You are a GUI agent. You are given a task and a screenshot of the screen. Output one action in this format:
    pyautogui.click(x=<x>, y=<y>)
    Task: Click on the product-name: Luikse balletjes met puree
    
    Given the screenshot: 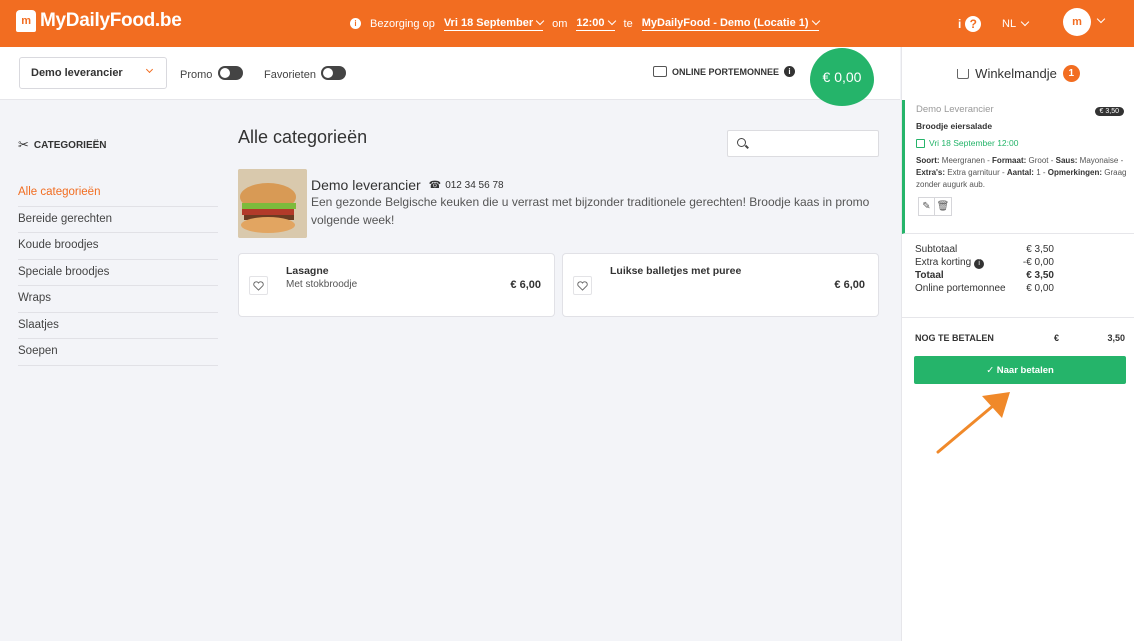 What is the action you would take?
    pyautogui.click(x=676, y=271)
    